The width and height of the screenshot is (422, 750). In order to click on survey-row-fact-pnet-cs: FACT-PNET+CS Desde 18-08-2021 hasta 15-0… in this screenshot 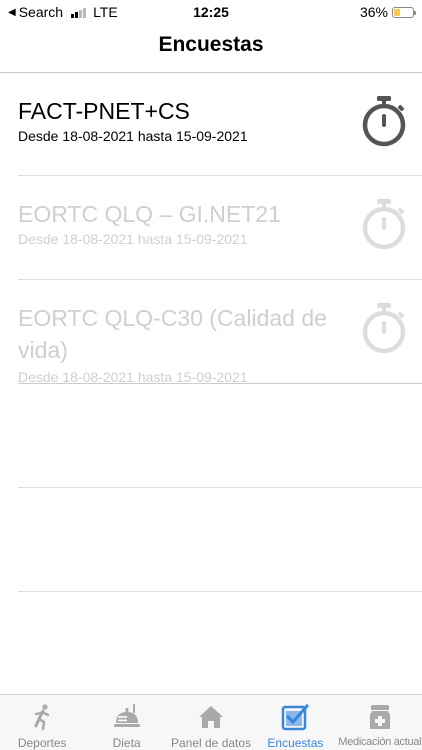, I will do `click(220, 124)`.